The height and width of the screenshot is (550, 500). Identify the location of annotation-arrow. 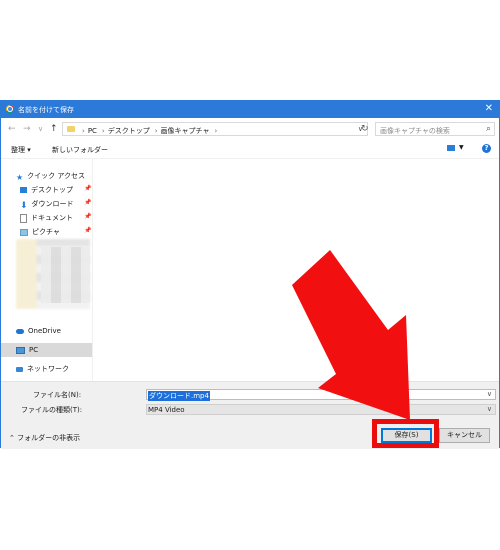
(351, 335).